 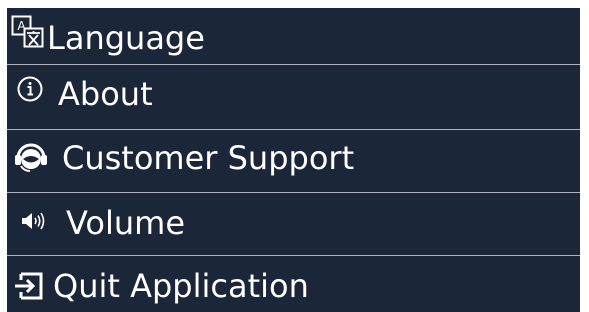 What do you see at coordinates (105, 94) in the screenshot?
I see `menu-item-label: About` at bounding box center [105, 94].